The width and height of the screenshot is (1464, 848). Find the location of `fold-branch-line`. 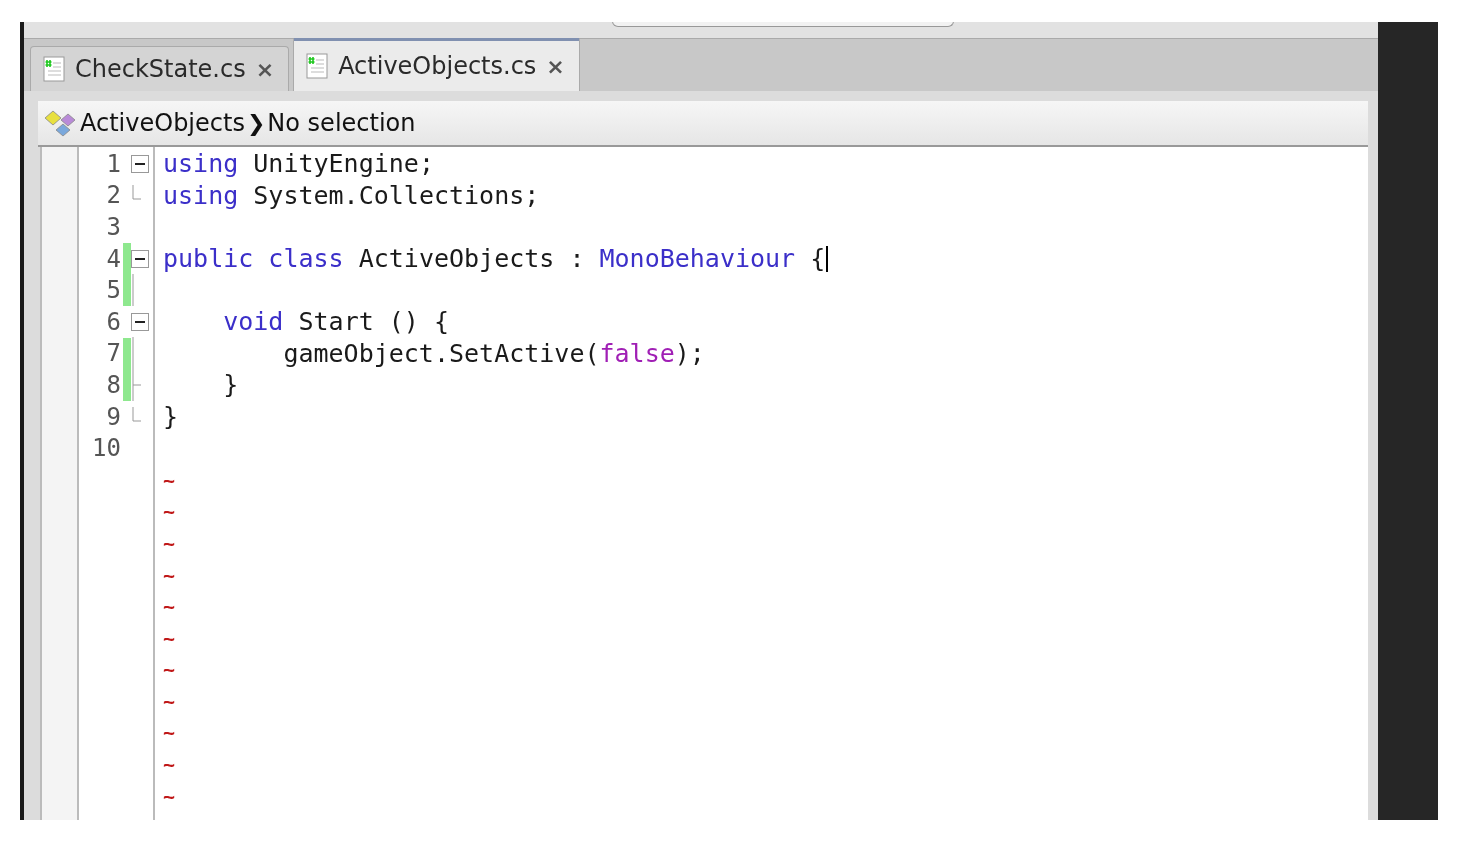

fold-branch-line is located at coordinates (136, 384).